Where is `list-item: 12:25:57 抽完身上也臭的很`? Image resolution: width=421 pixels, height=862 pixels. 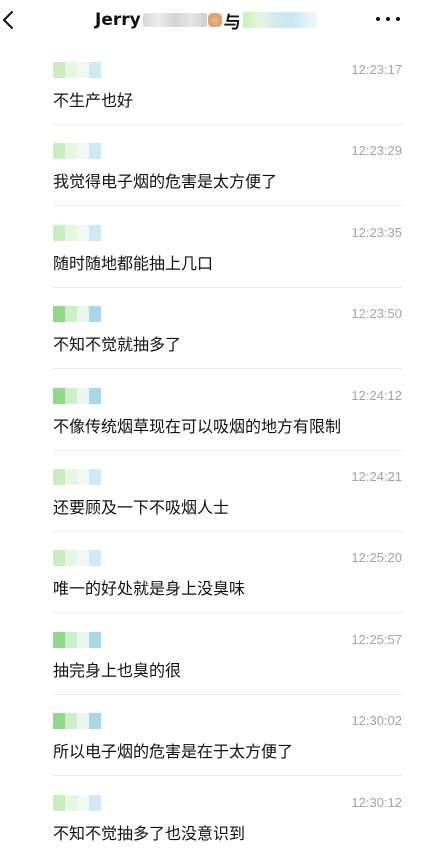
list-item: 12:25:57 抽完身上也臭的很 is located at coordinates (210, 658).